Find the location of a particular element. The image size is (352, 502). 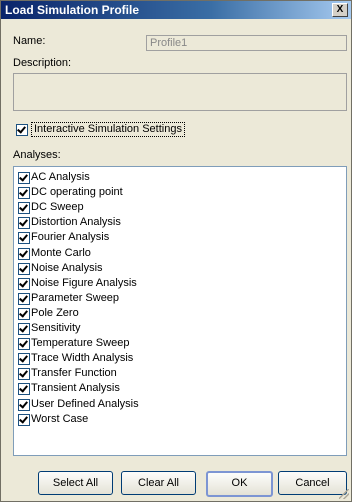

analysis-label: DC operating point is located at coordinates (77, 192).